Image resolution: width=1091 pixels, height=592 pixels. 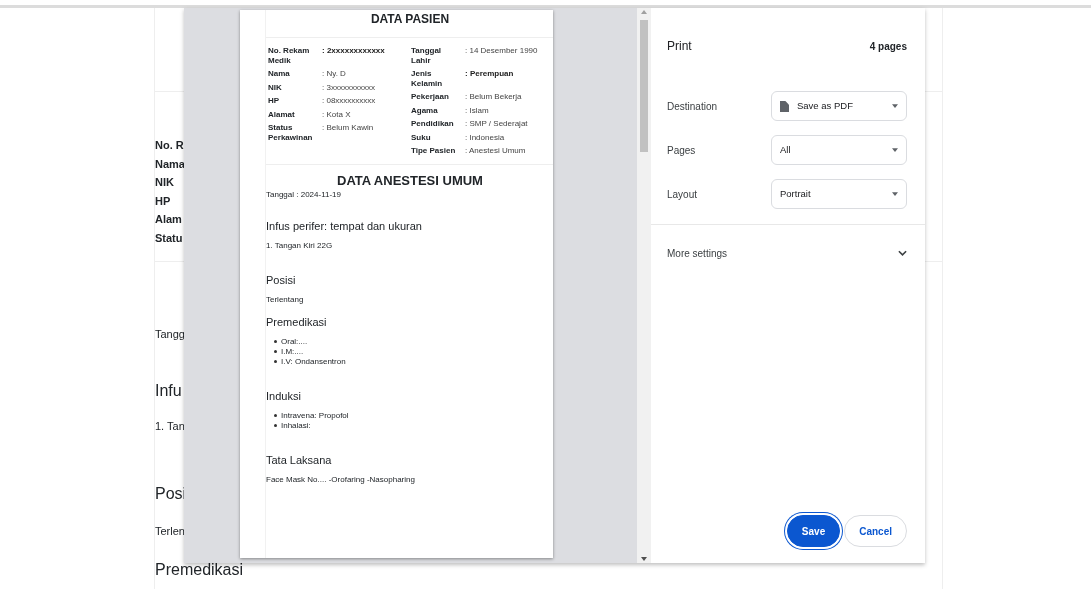 What do you see at coordinates (169, 238) in the screenshot?
I see `field-label: Statu` at bounding box center [169, 238].